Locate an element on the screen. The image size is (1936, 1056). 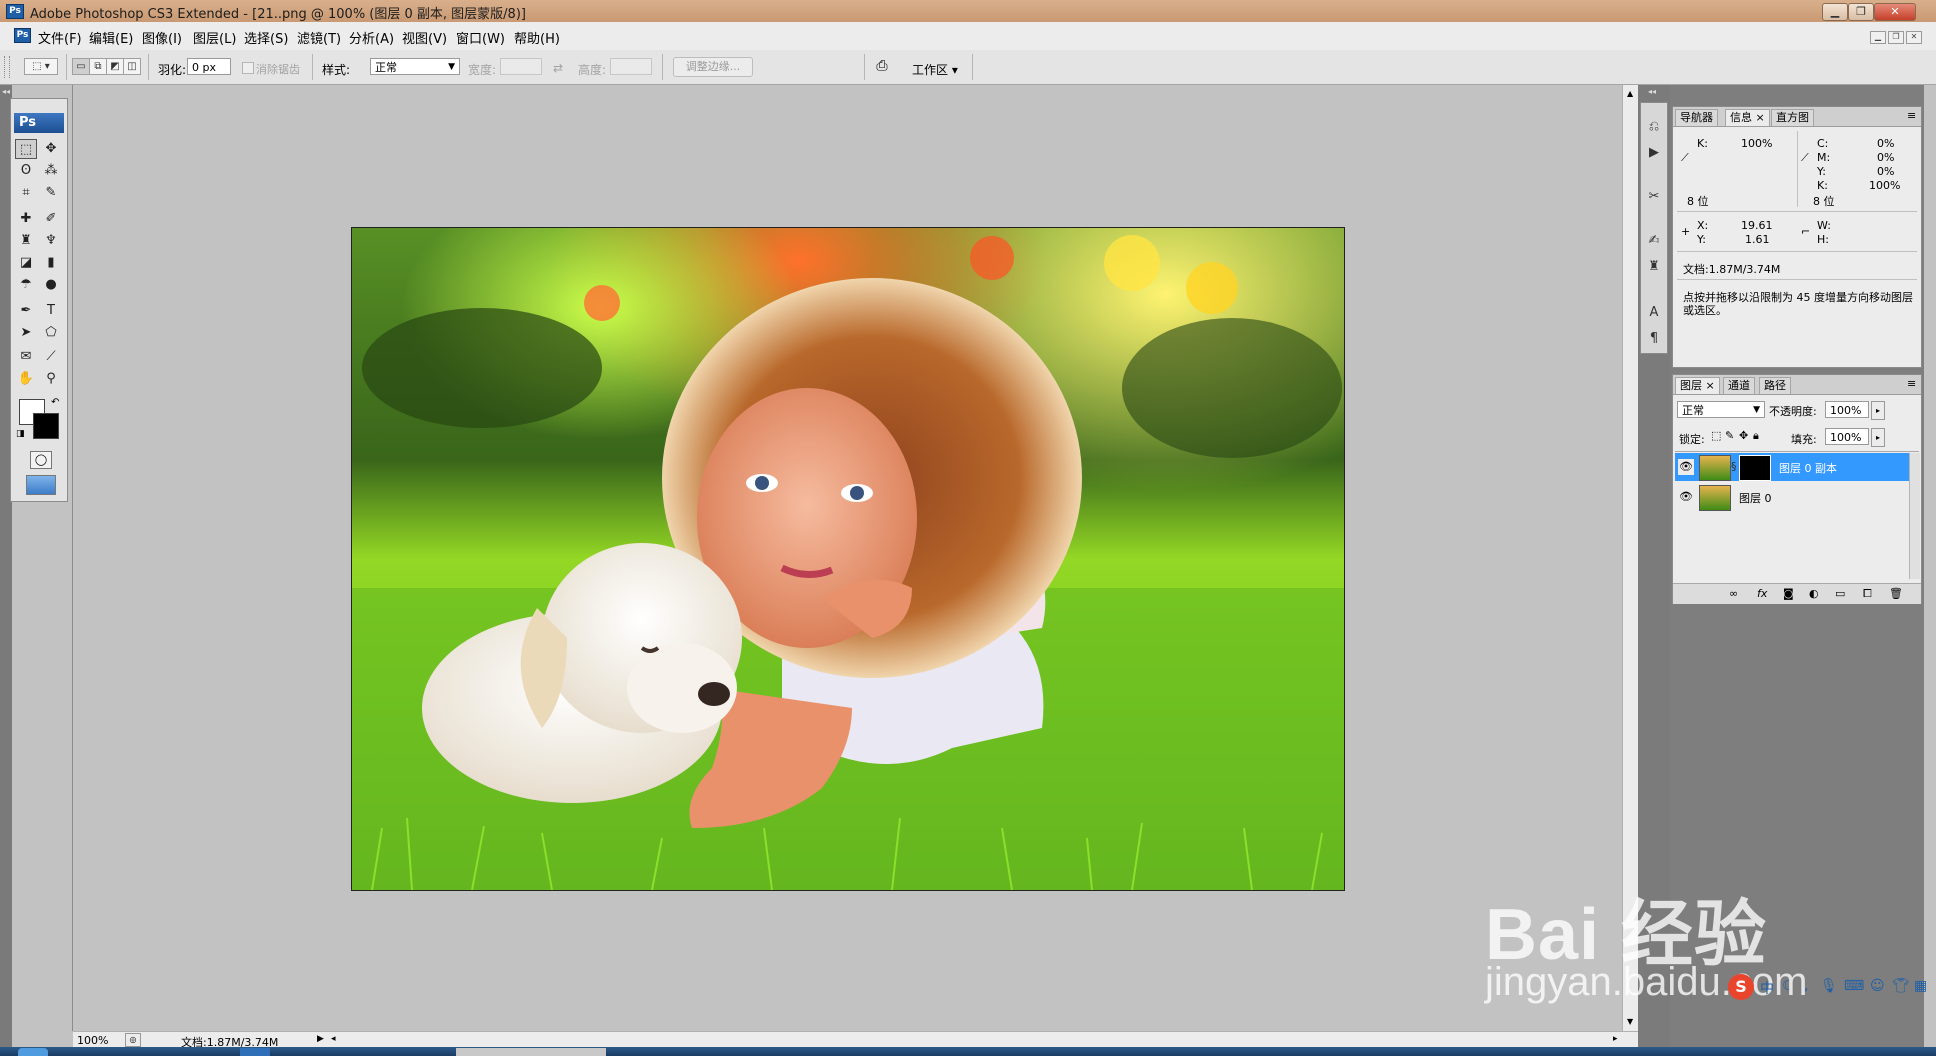
healing-brush-tool-icon: ✚ is located at coordinates (26, 219).